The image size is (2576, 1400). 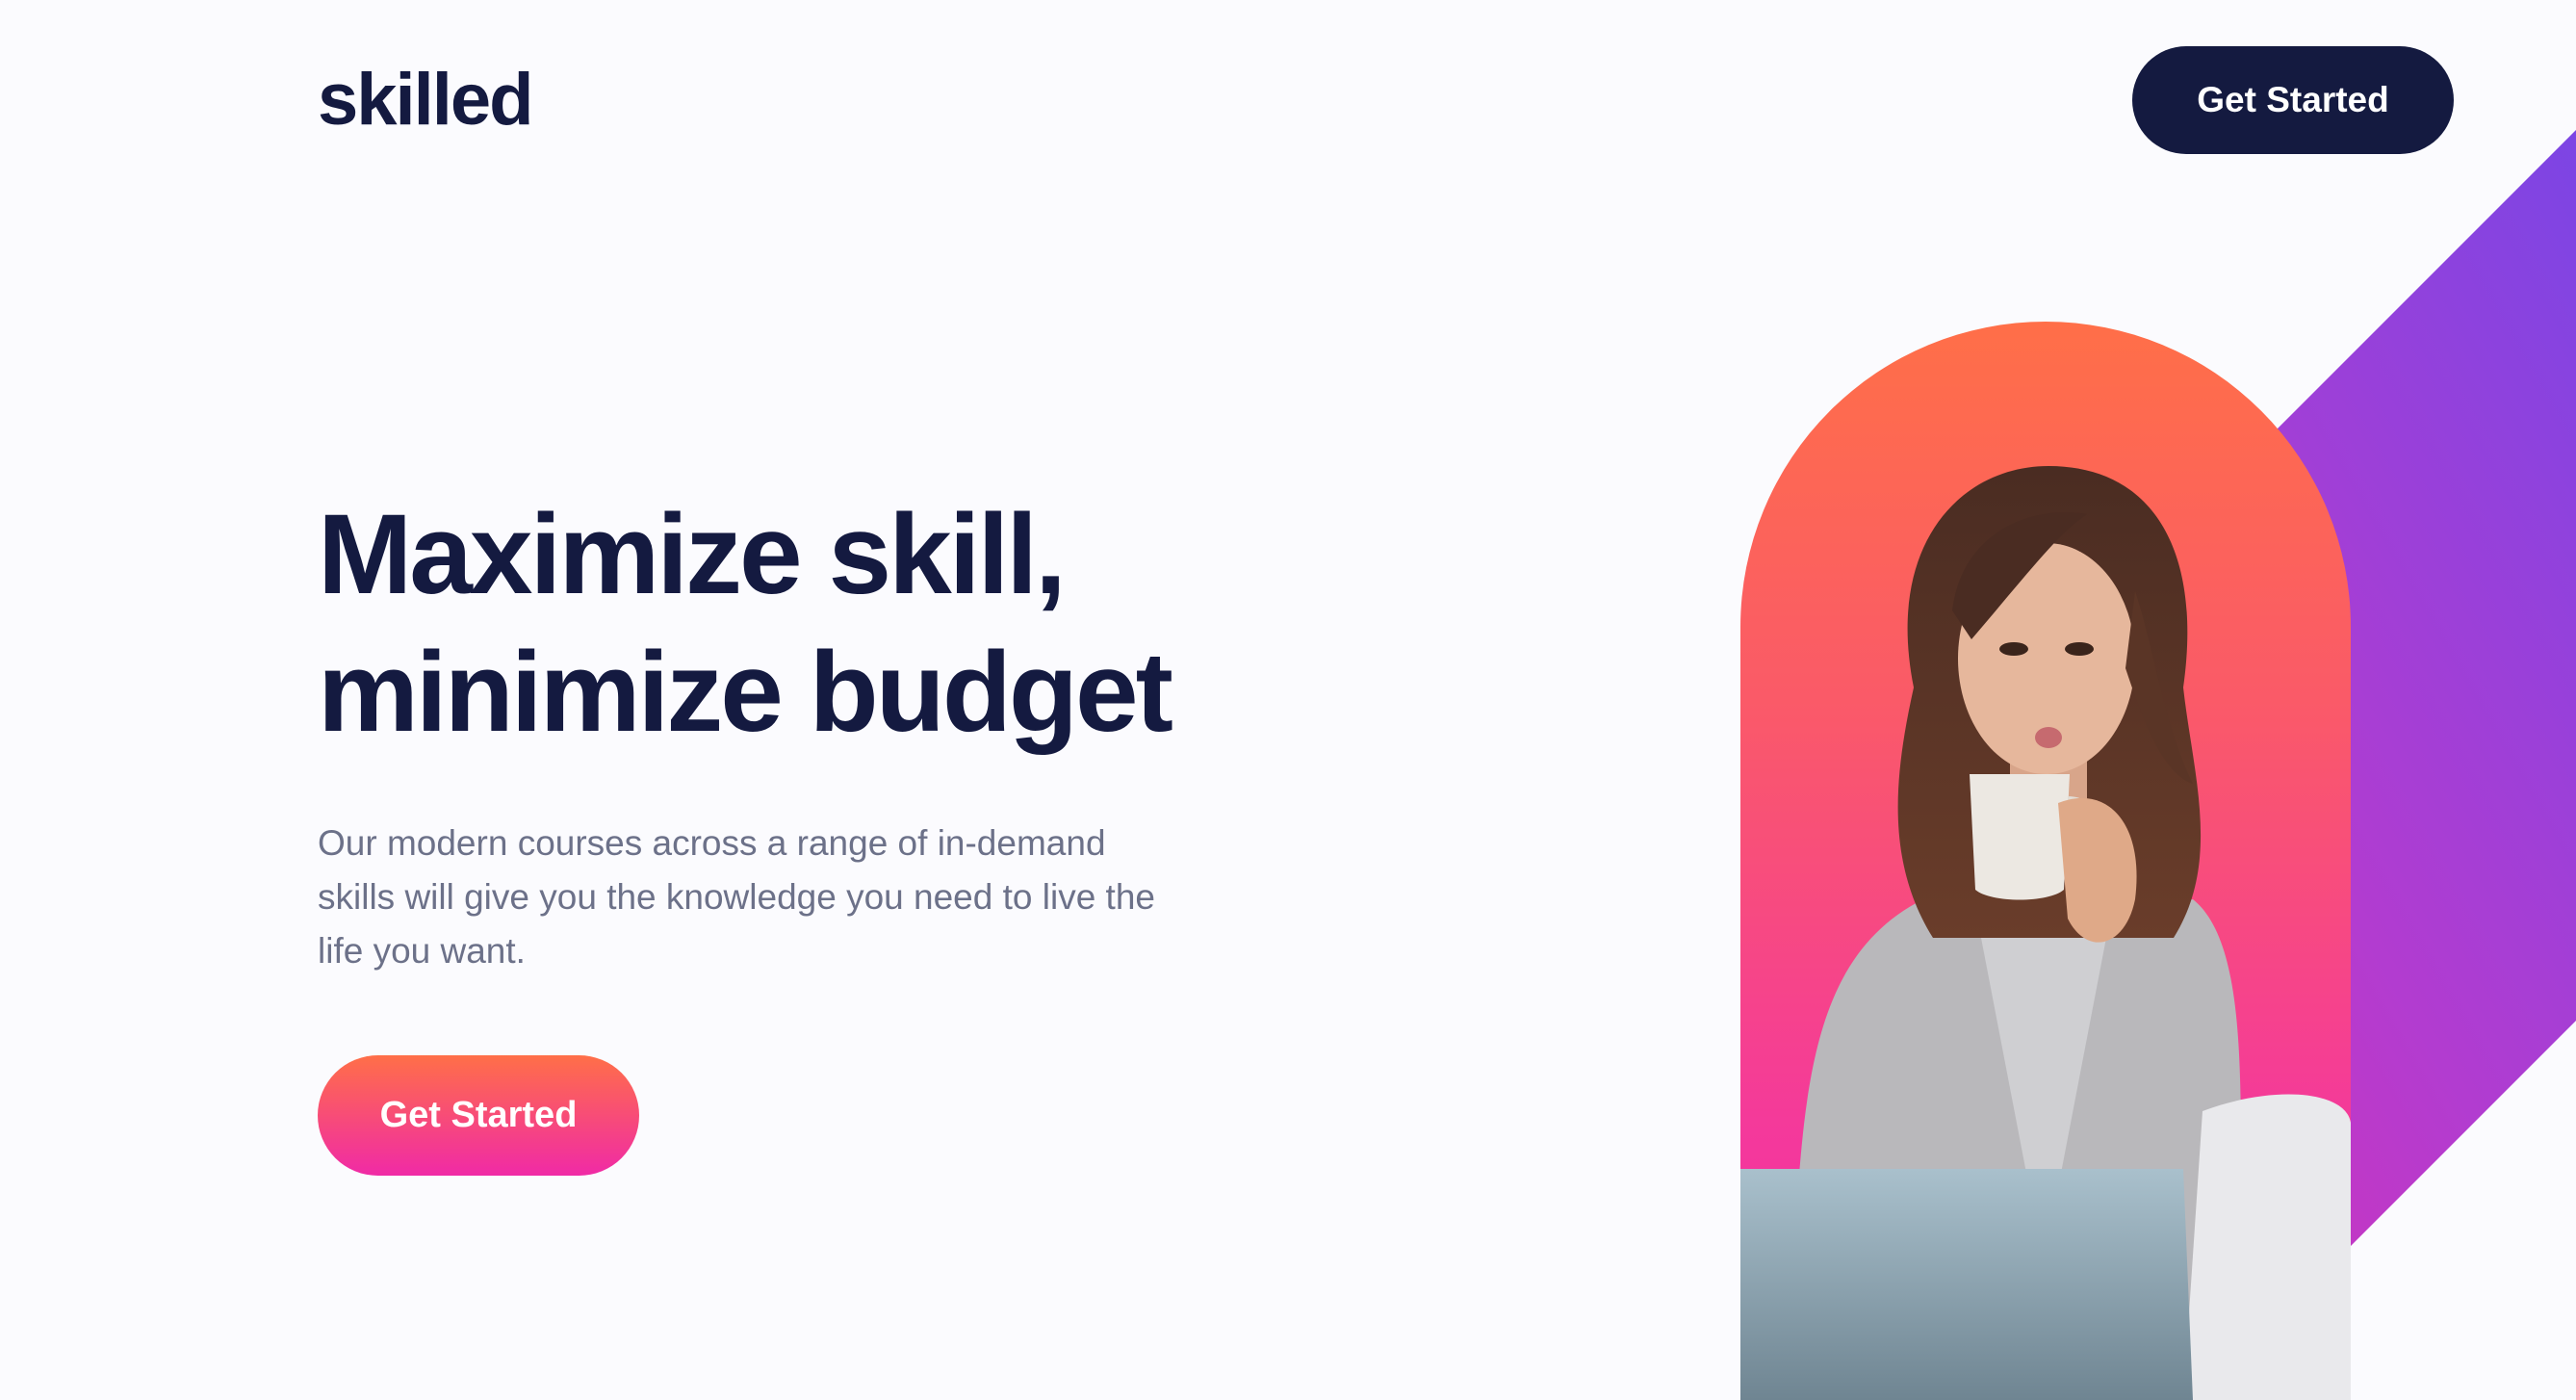 I want to click on hero-headline: Maximize skill, minimize budget, so click(x=789, y=624).